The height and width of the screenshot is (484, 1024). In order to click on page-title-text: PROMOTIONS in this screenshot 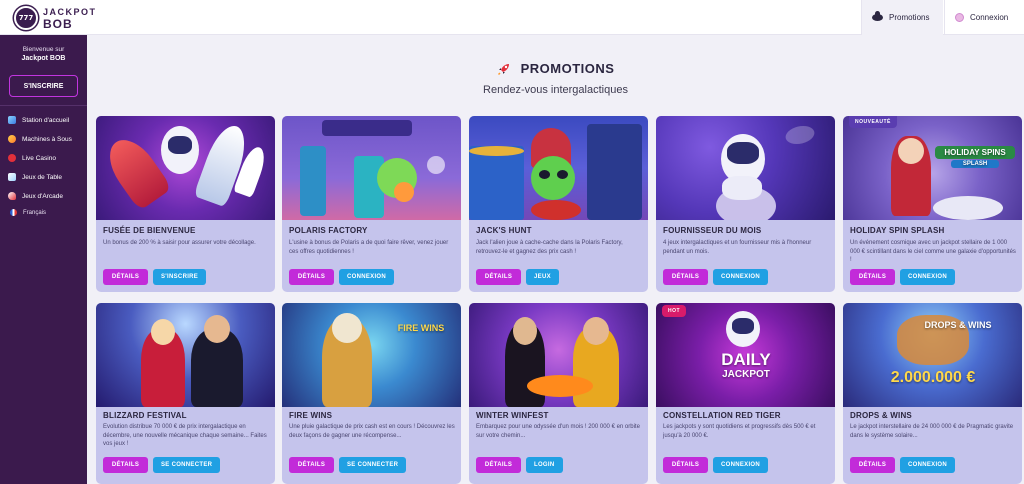, I will do `click(567, 68)`.